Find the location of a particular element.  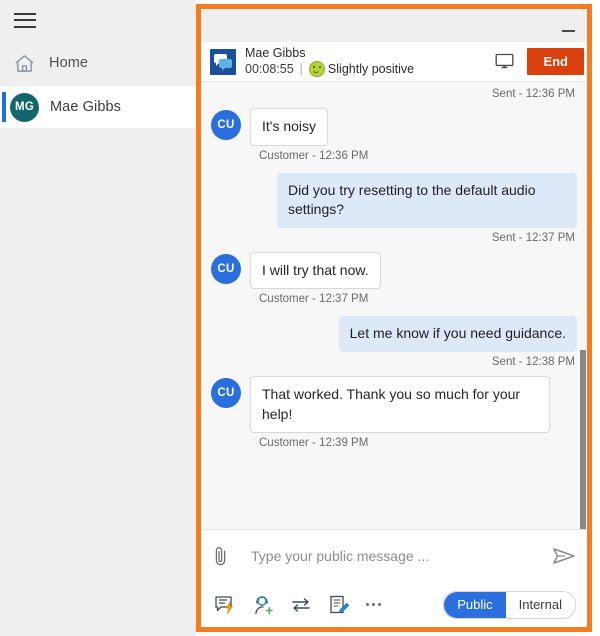

sidebar-item-home: Home is located at coordinates (98, 63).